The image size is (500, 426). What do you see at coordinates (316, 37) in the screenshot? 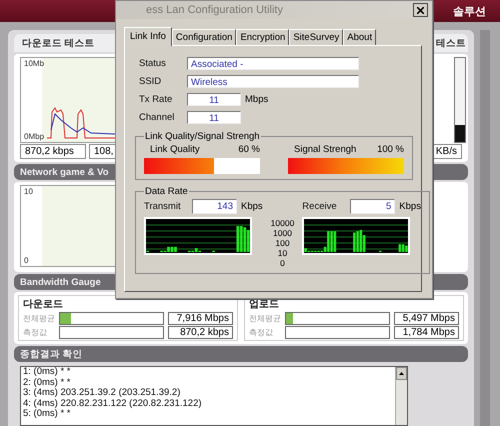
I see `tab: SiteSurvey` at bounding box center [316, 37].